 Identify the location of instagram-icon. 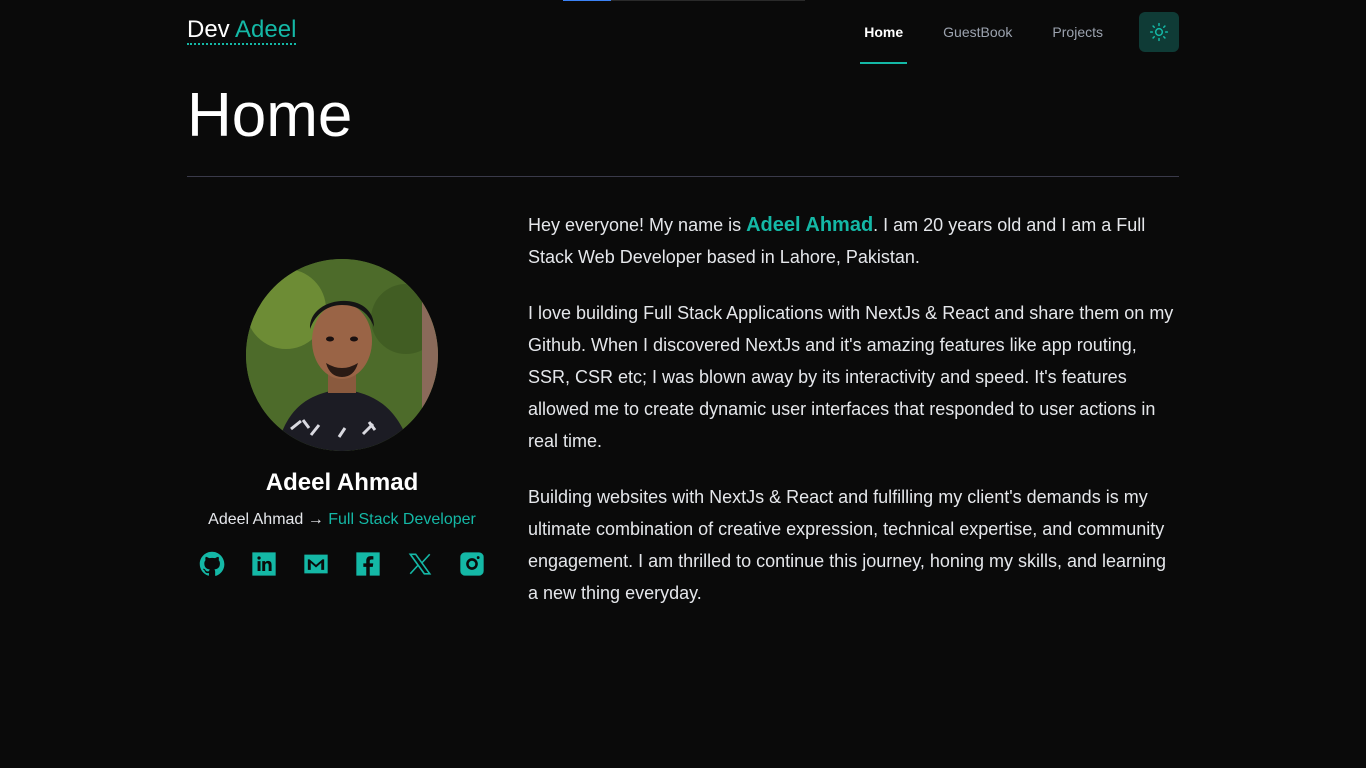
(472, 564).